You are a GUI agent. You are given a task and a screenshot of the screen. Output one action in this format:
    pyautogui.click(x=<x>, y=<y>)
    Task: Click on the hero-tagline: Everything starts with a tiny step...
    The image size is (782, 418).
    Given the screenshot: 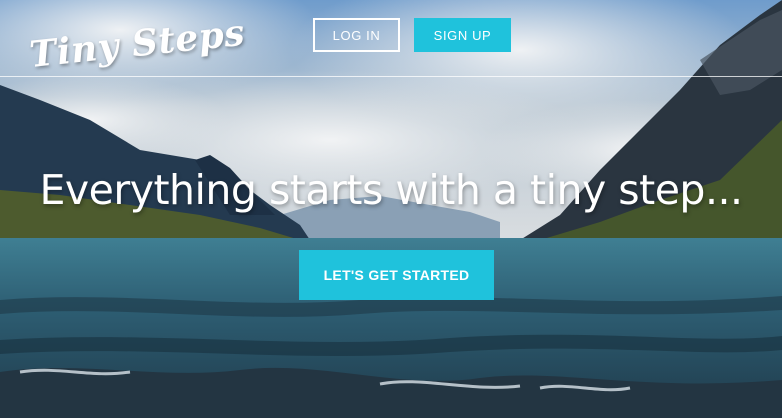 What is the action you would take?
    pyautogui.click(x=391, y=190)
    